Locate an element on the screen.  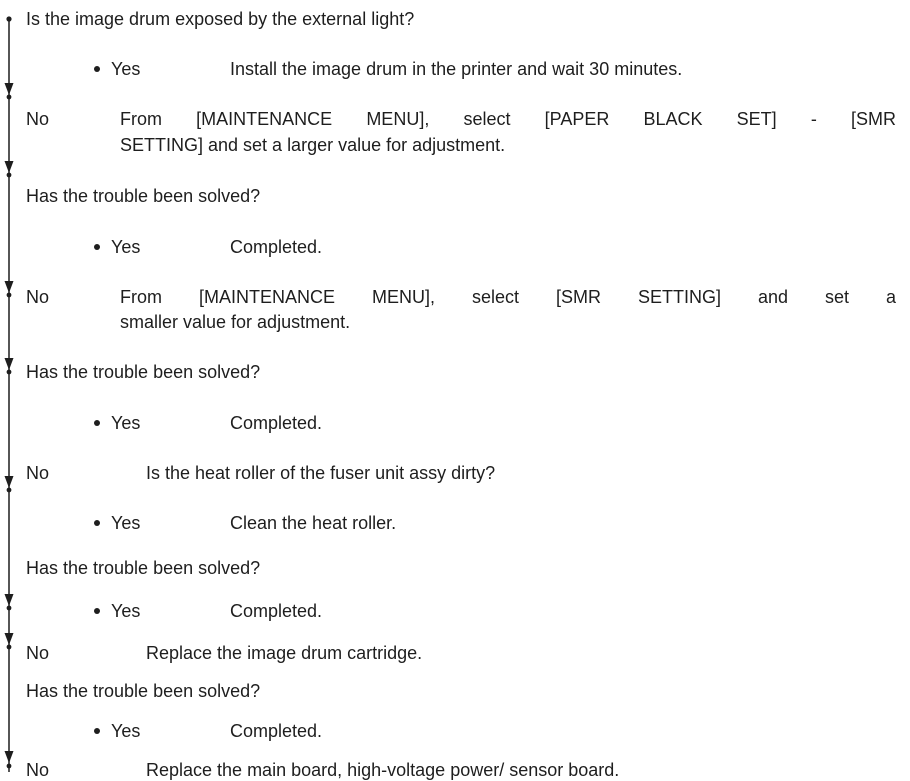
action-text: smaller value for adjustment. is located at coordinates (235, 322).